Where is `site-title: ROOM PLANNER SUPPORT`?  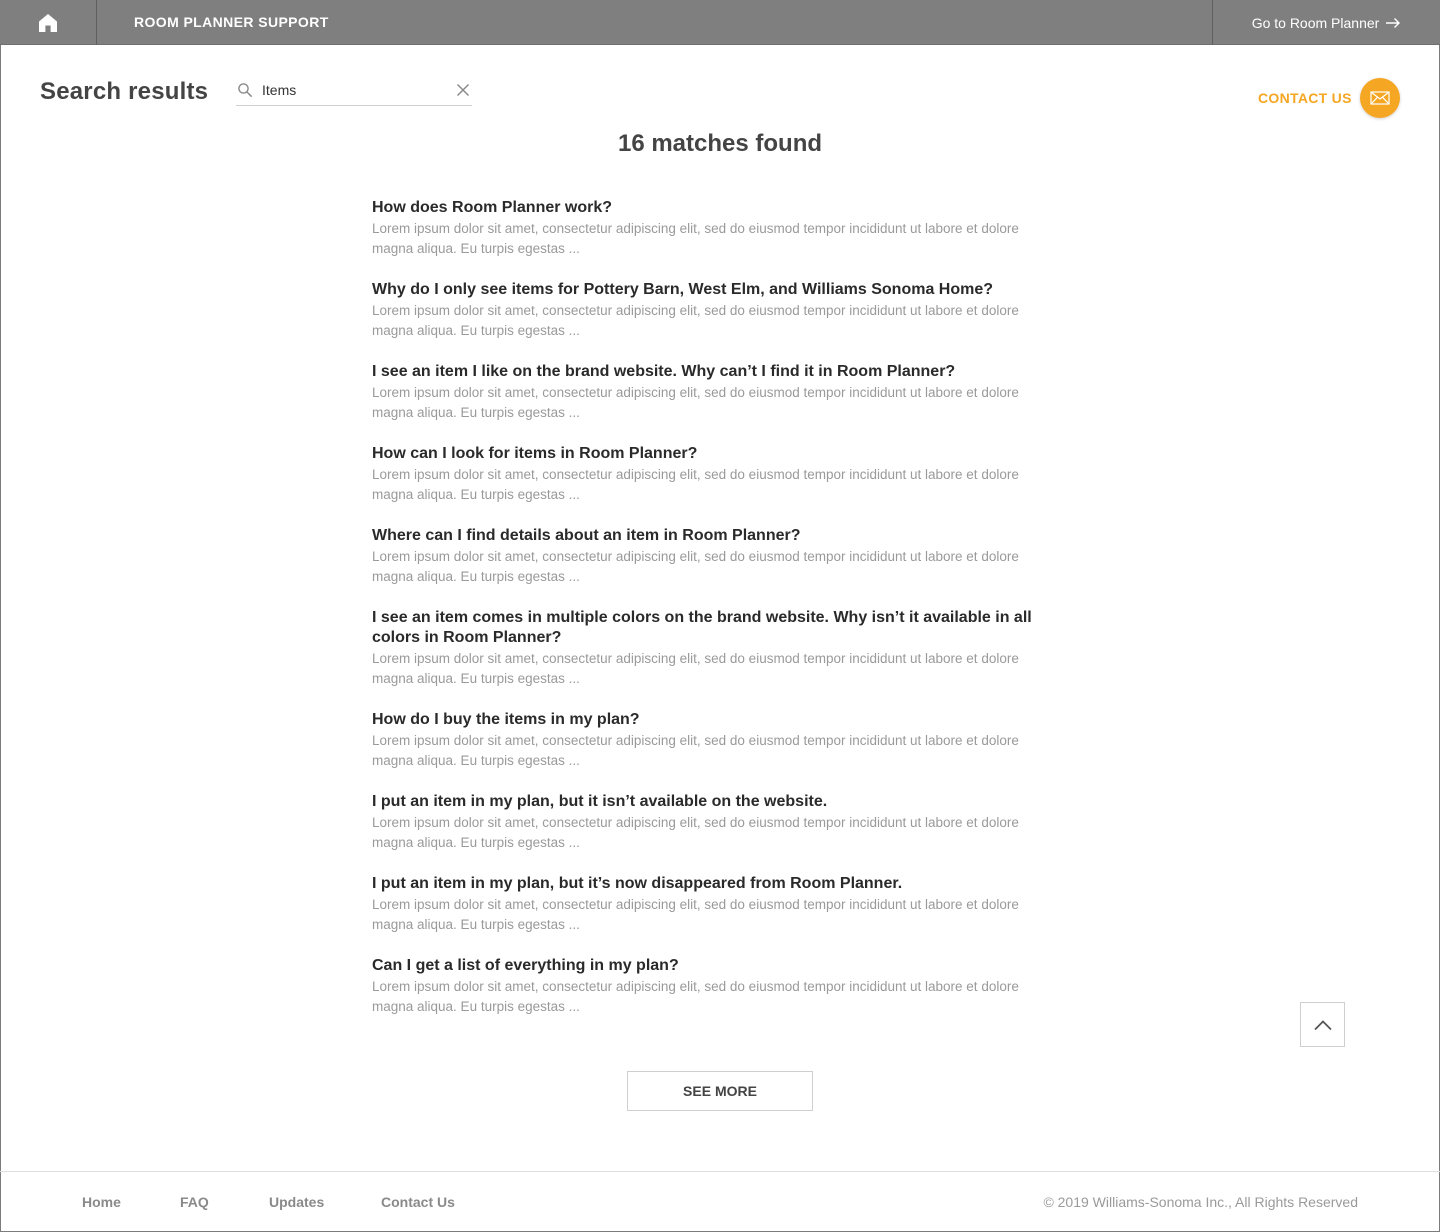 site-title: ROOM PLANNER SUPPORT is located at coordinates (231, 22).